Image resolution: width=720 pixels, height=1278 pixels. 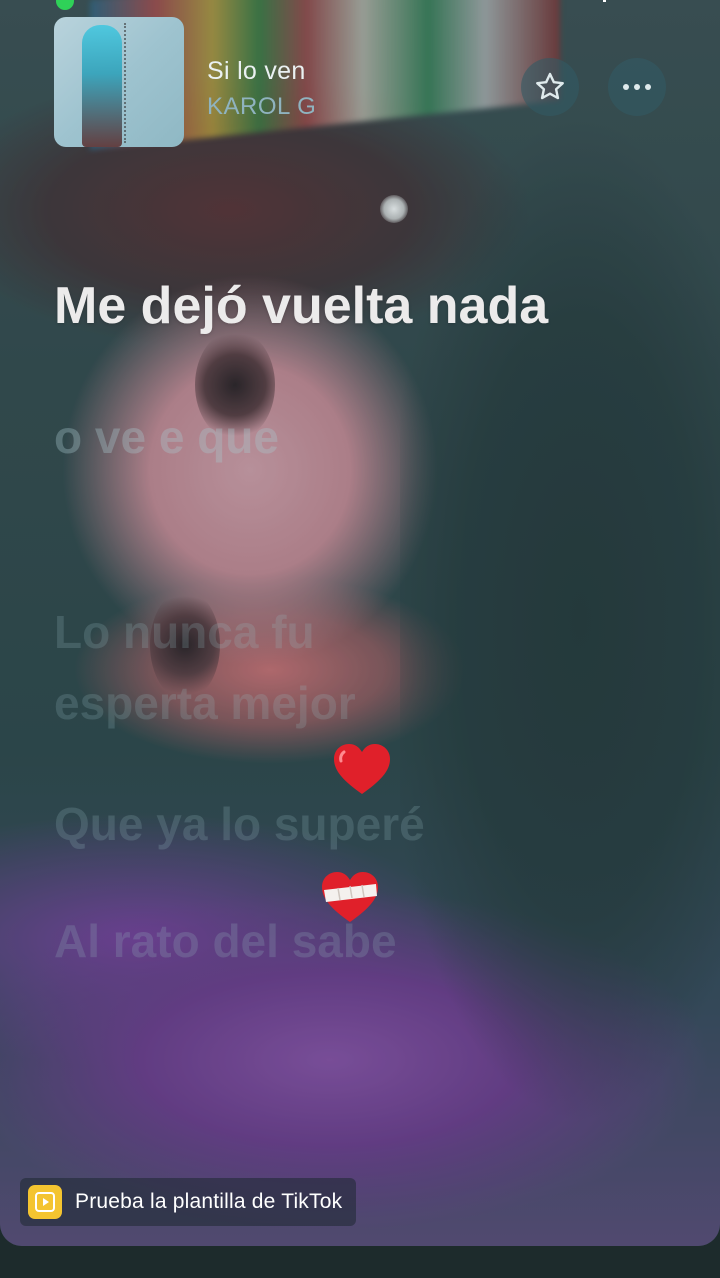 I want to click on template-play-icon, so click(x=45, y=1202).